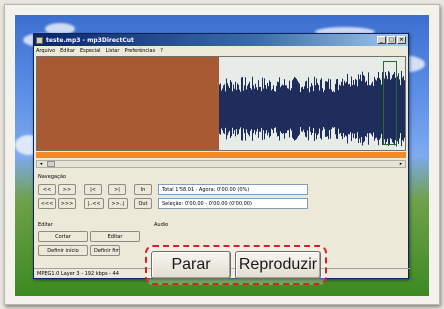 The image size is (444, 309). What do you see at coordinates (139, 51) in the screenshot?
I see `menu-preferencias: Preferências` at bounding box center [139, 51].